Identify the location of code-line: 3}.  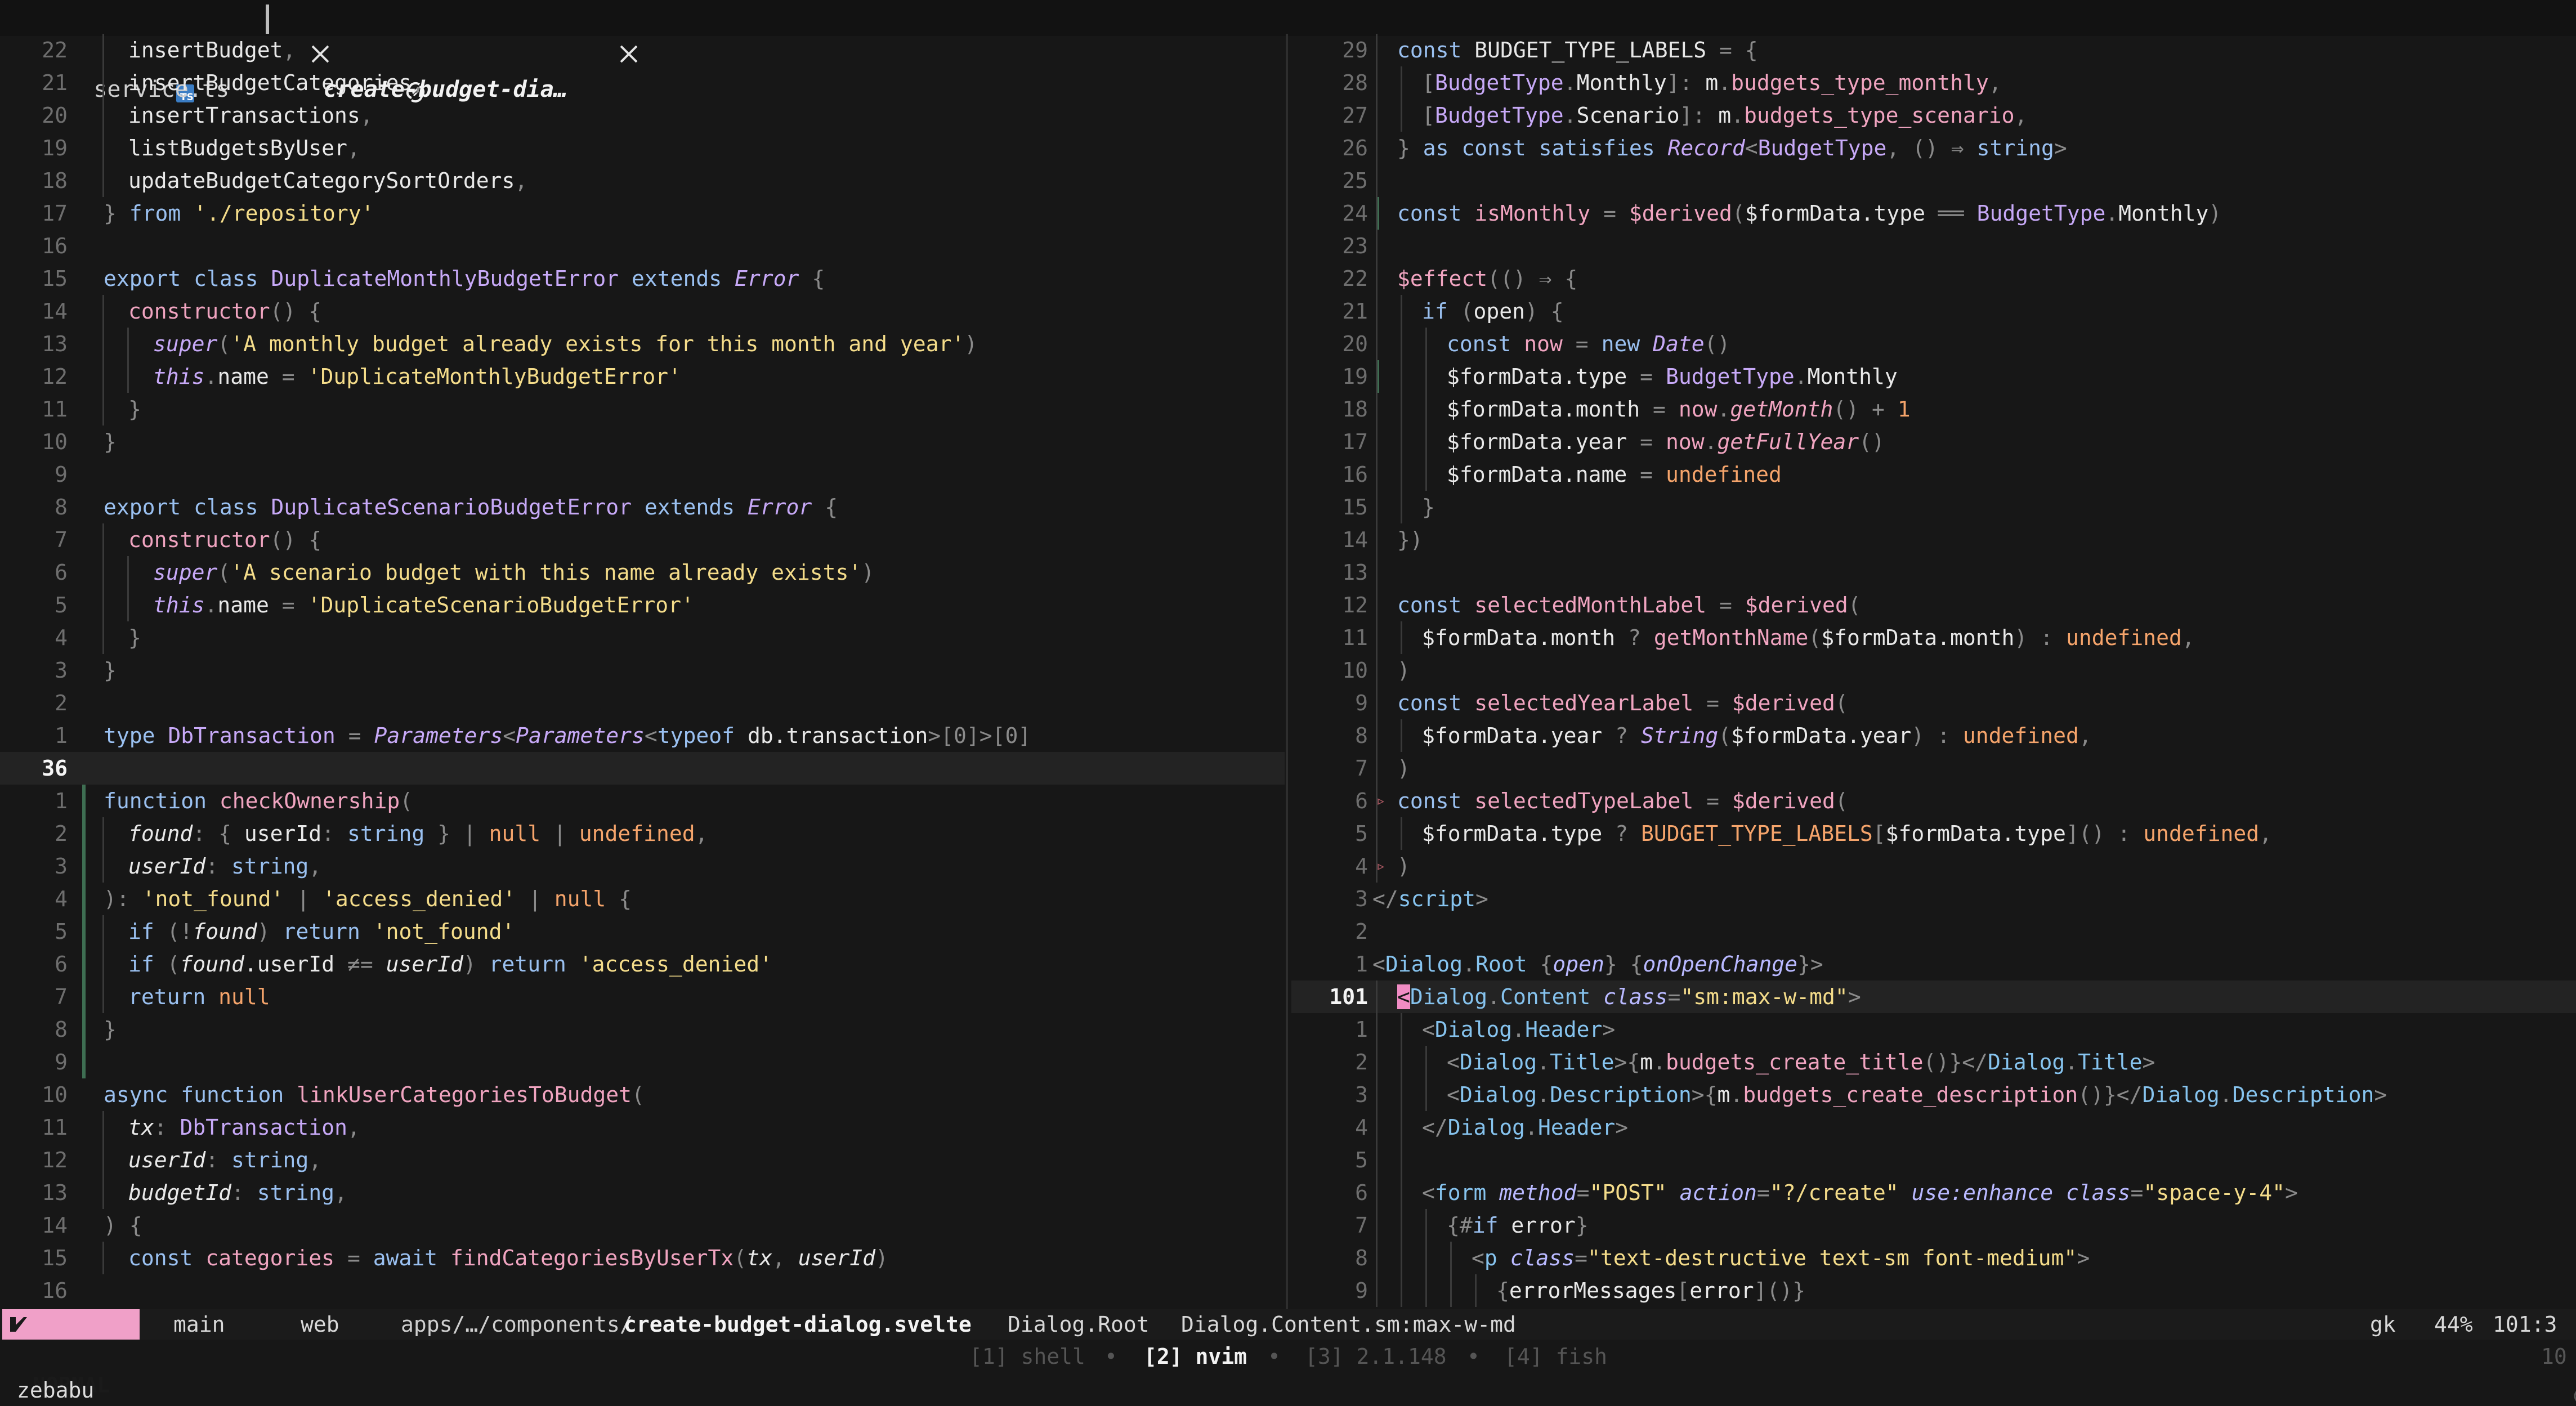
(642, 671).